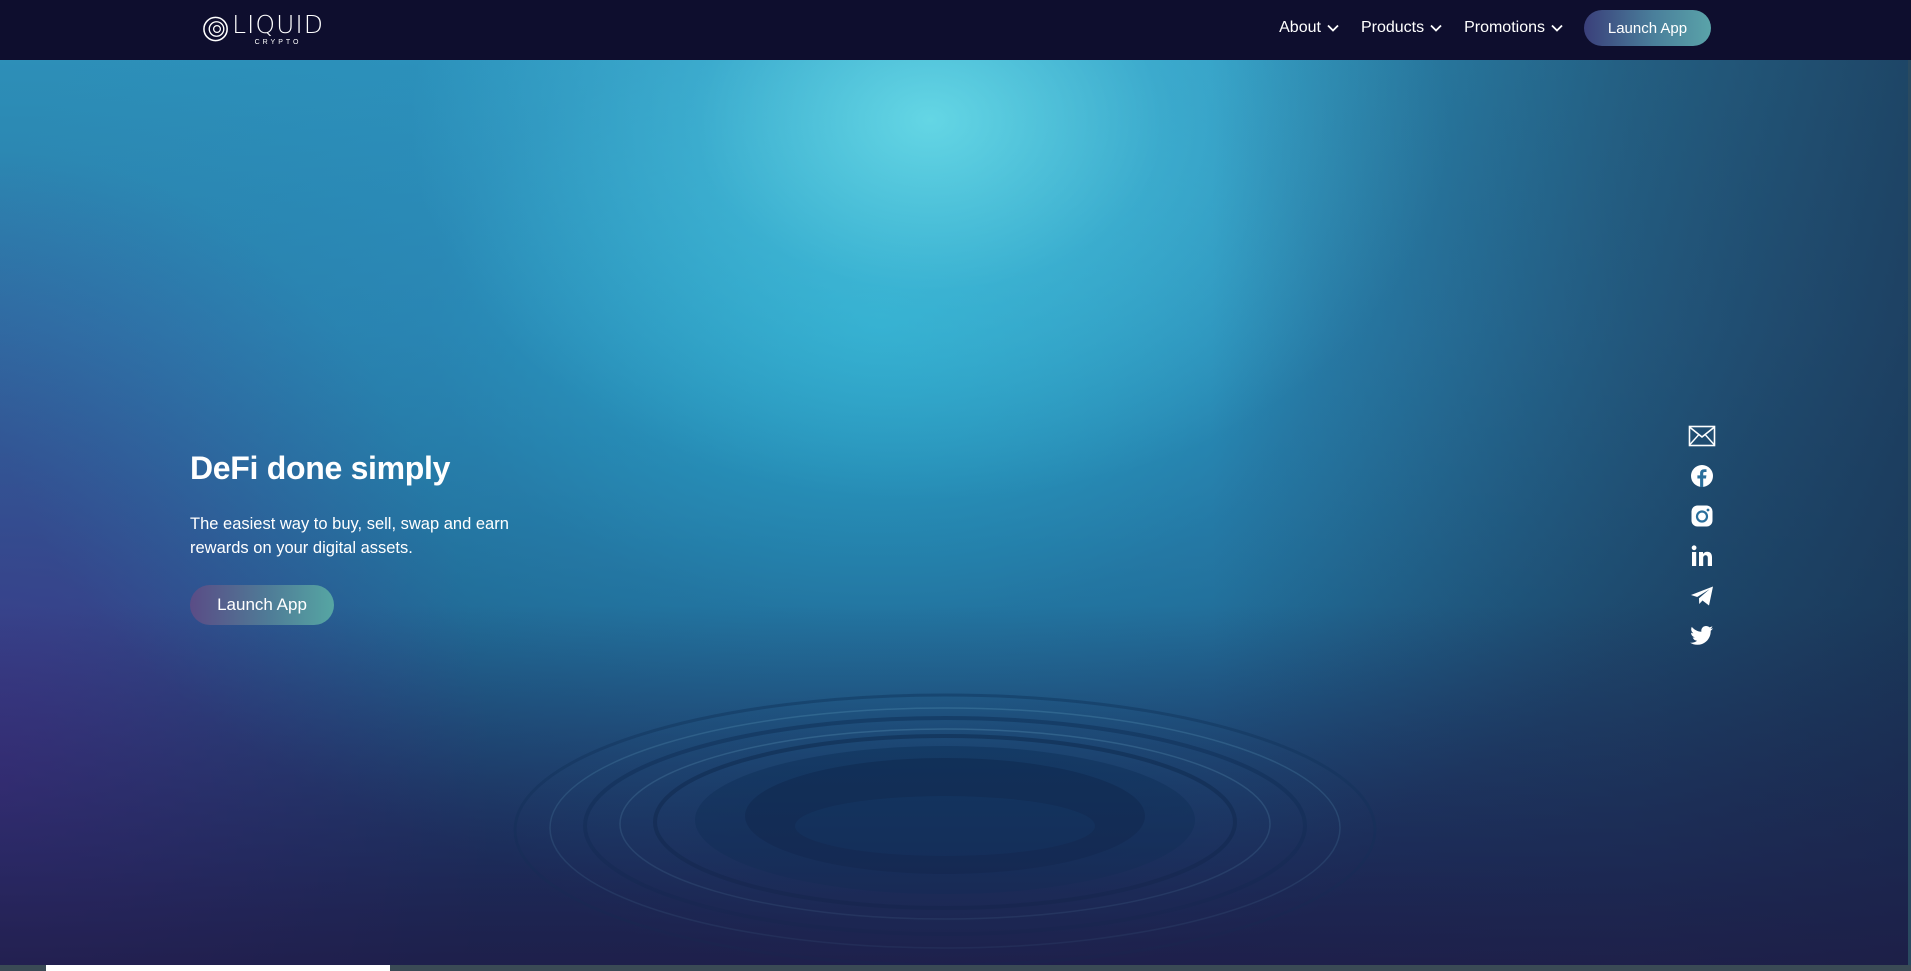 Image resolution: width=1911 pixels, height=971 pixels. I want to click on nav-about-label: About, so click(1300, 27).